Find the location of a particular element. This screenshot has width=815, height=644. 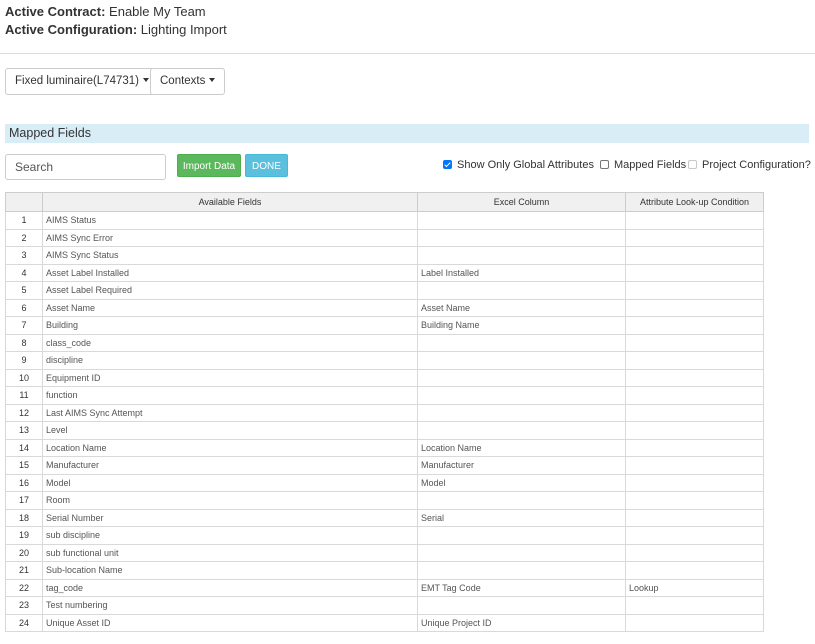

mapped-fields-label: Mapped Fields is located at coordinates (650, 165).